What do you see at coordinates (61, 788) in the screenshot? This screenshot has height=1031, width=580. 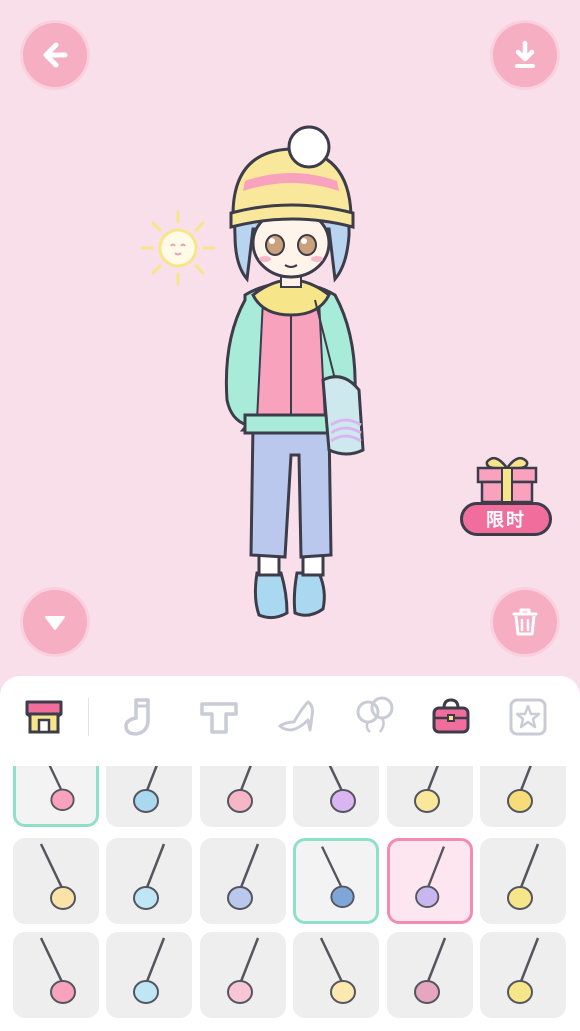 I see `pink-feather-keychain-bag-icon` at bounding box center [61, 788].